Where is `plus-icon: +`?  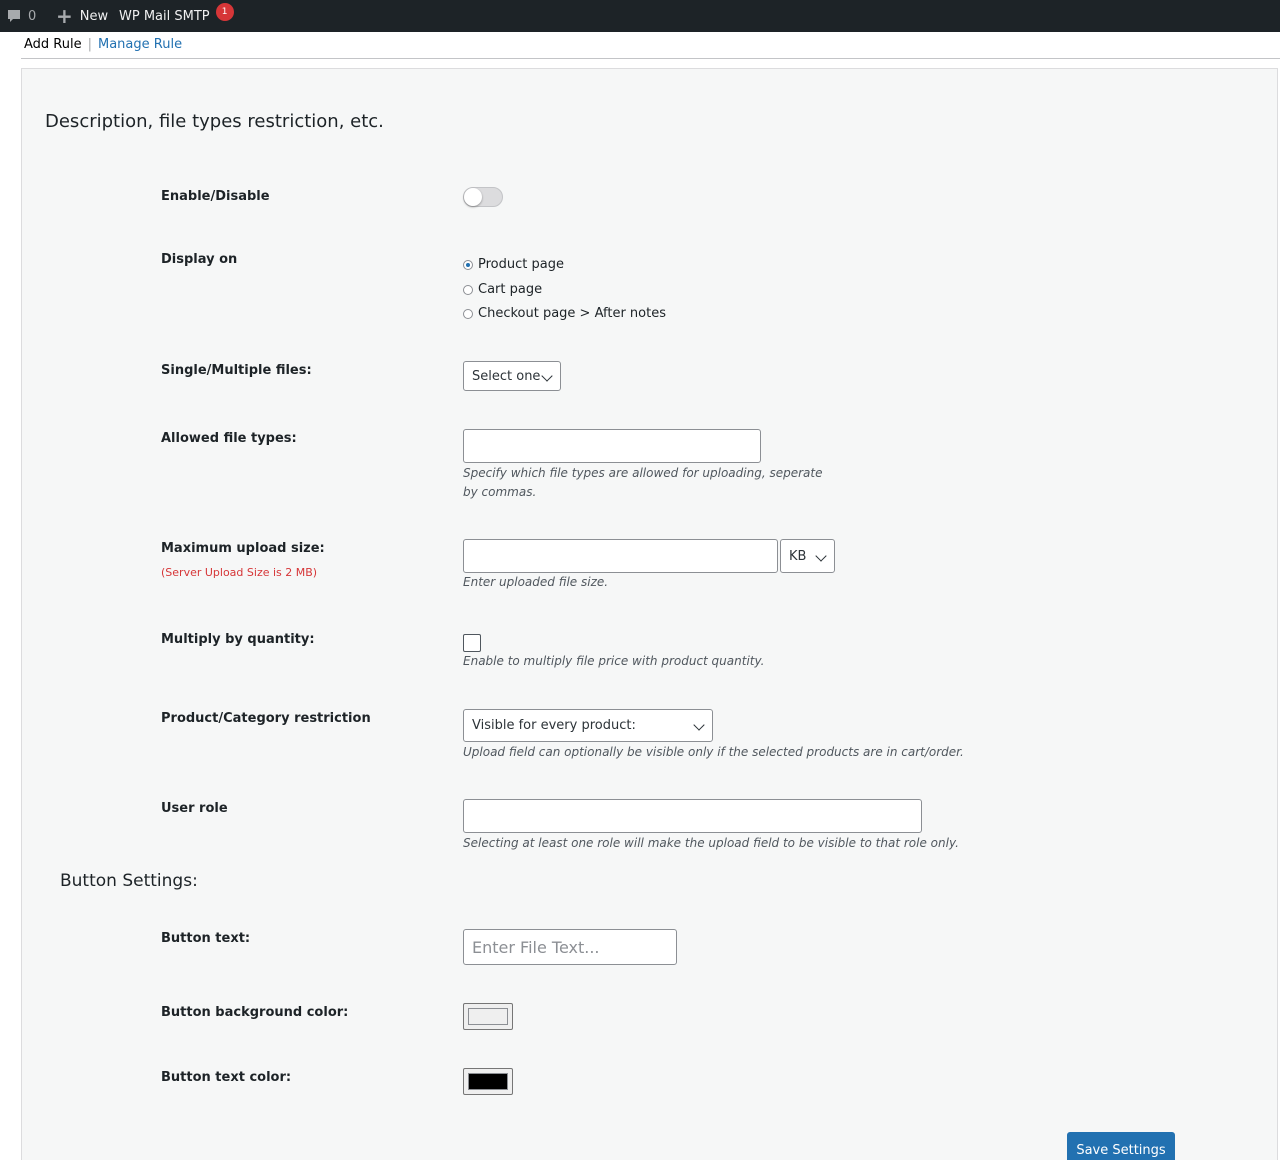
plus-icon: + is located at coordinates (64, 16).